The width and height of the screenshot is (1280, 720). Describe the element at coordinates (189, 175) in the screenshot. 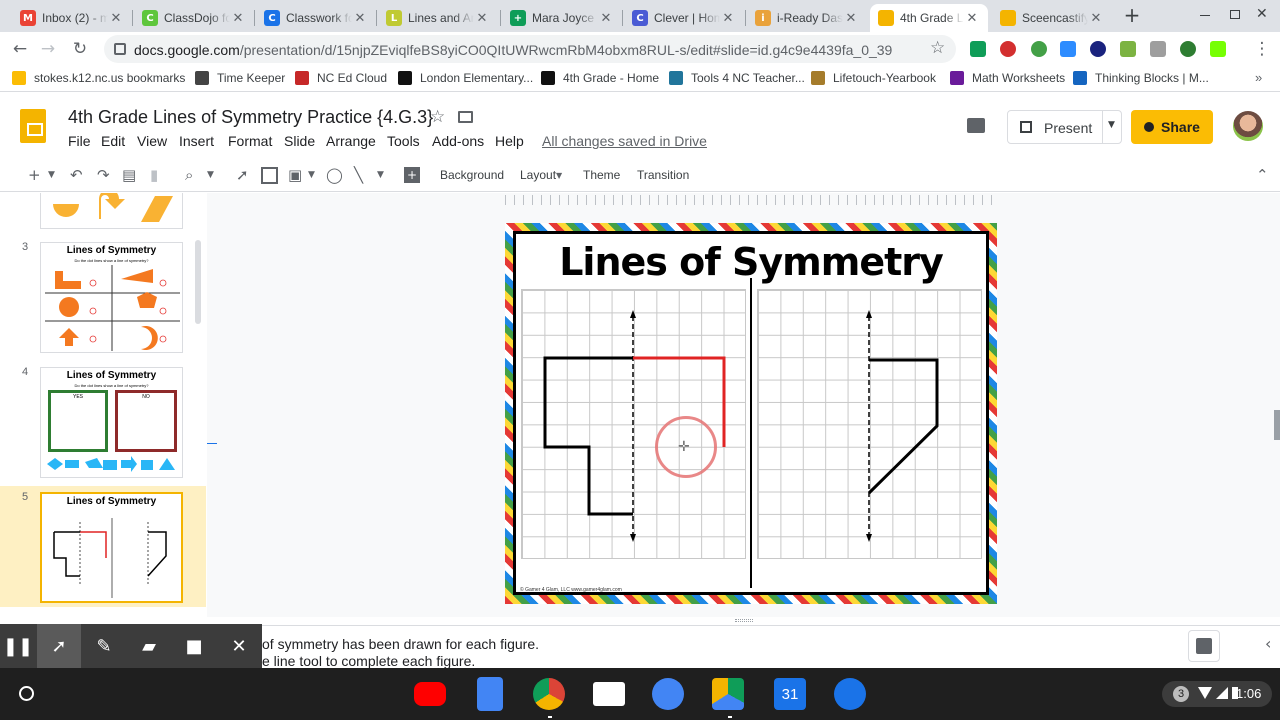

I see `zoom-icon: ⌕` at that location.